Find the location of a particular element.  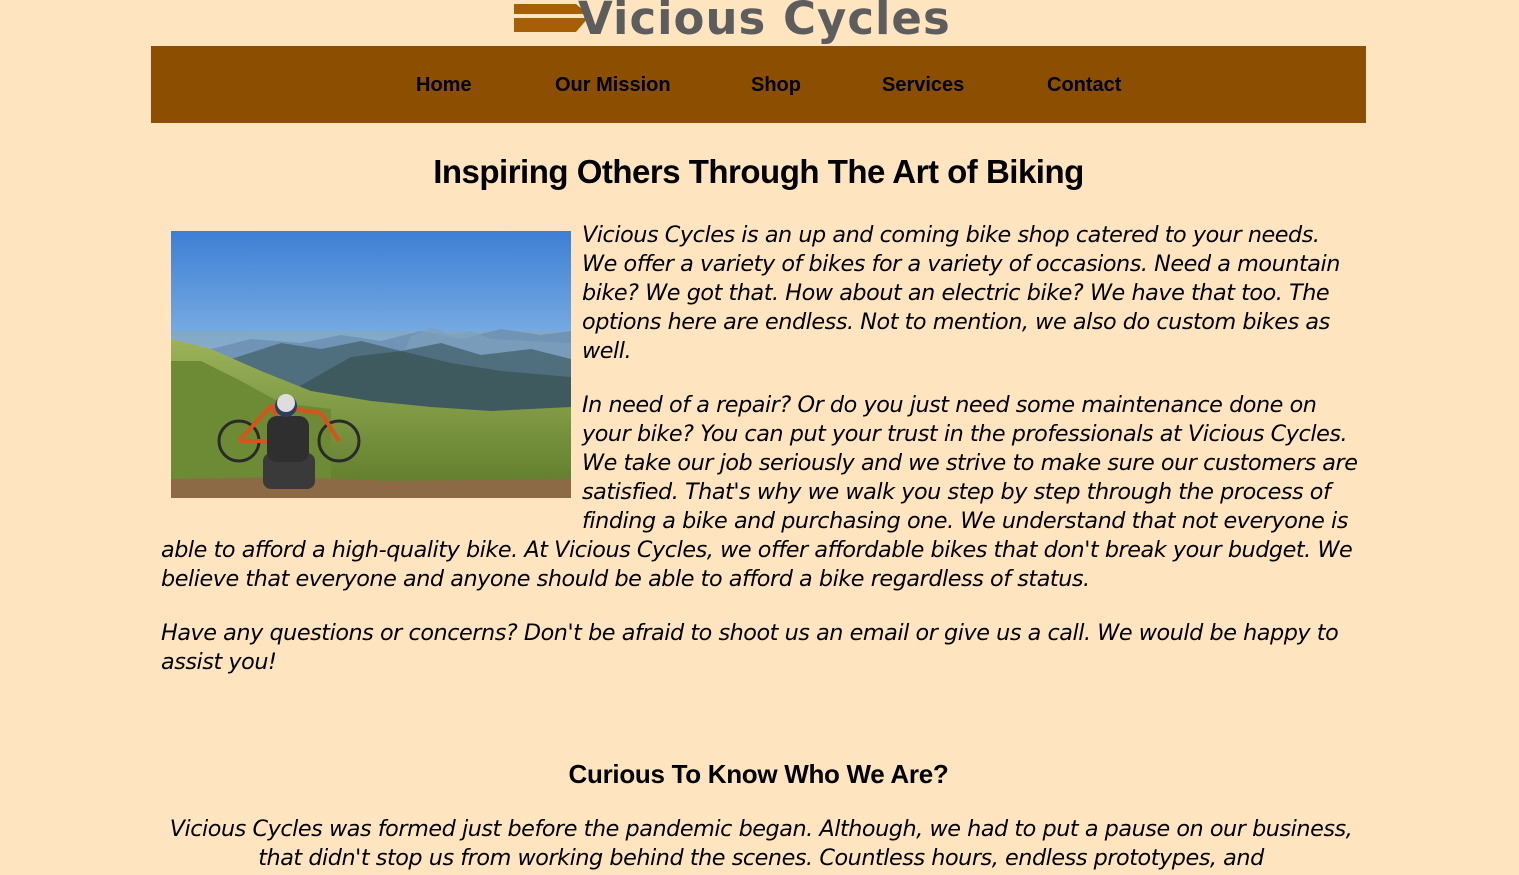

nav-contact-link: Contact is located at coordinates (1084, 85).